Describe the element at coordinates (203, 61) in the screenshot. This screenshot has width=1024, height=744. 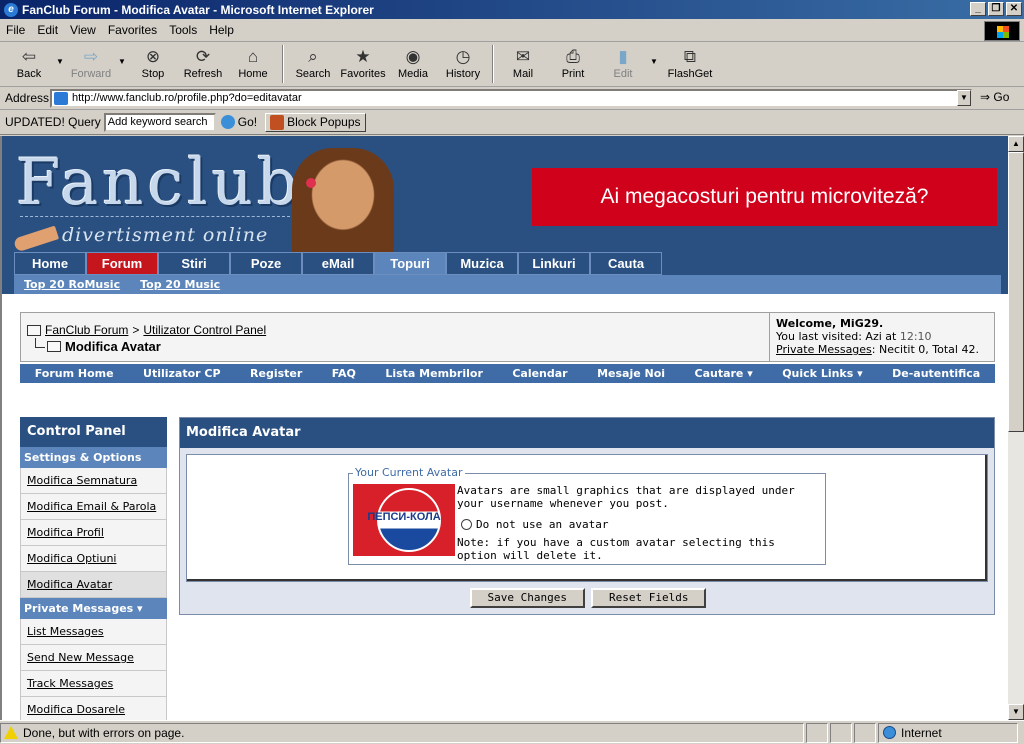
I see `refresh-button: ⟳ Refresh` at that location.